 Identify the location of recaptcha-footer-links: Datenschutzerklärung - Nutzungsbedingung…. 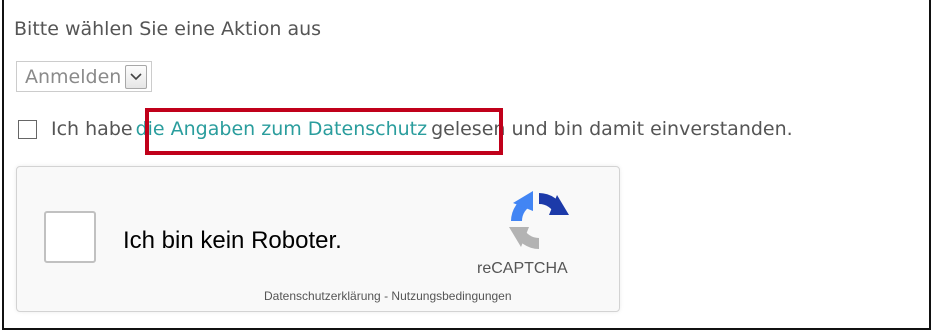
(388, 296).